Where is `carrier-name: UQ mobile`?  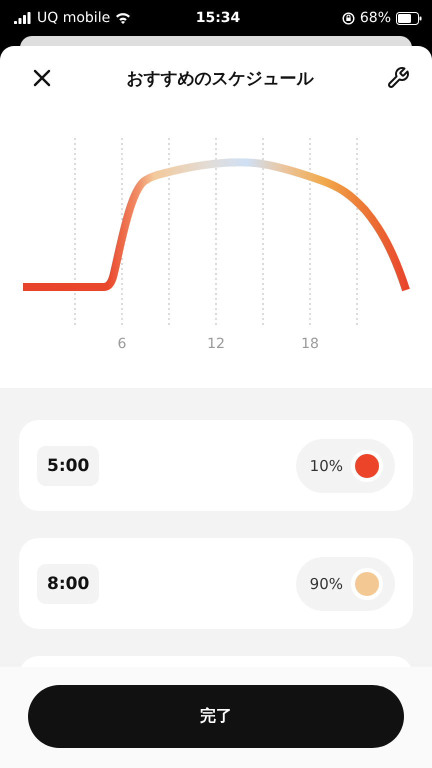
carrier-name: UQ mobile is located at coordinates (73, 18).